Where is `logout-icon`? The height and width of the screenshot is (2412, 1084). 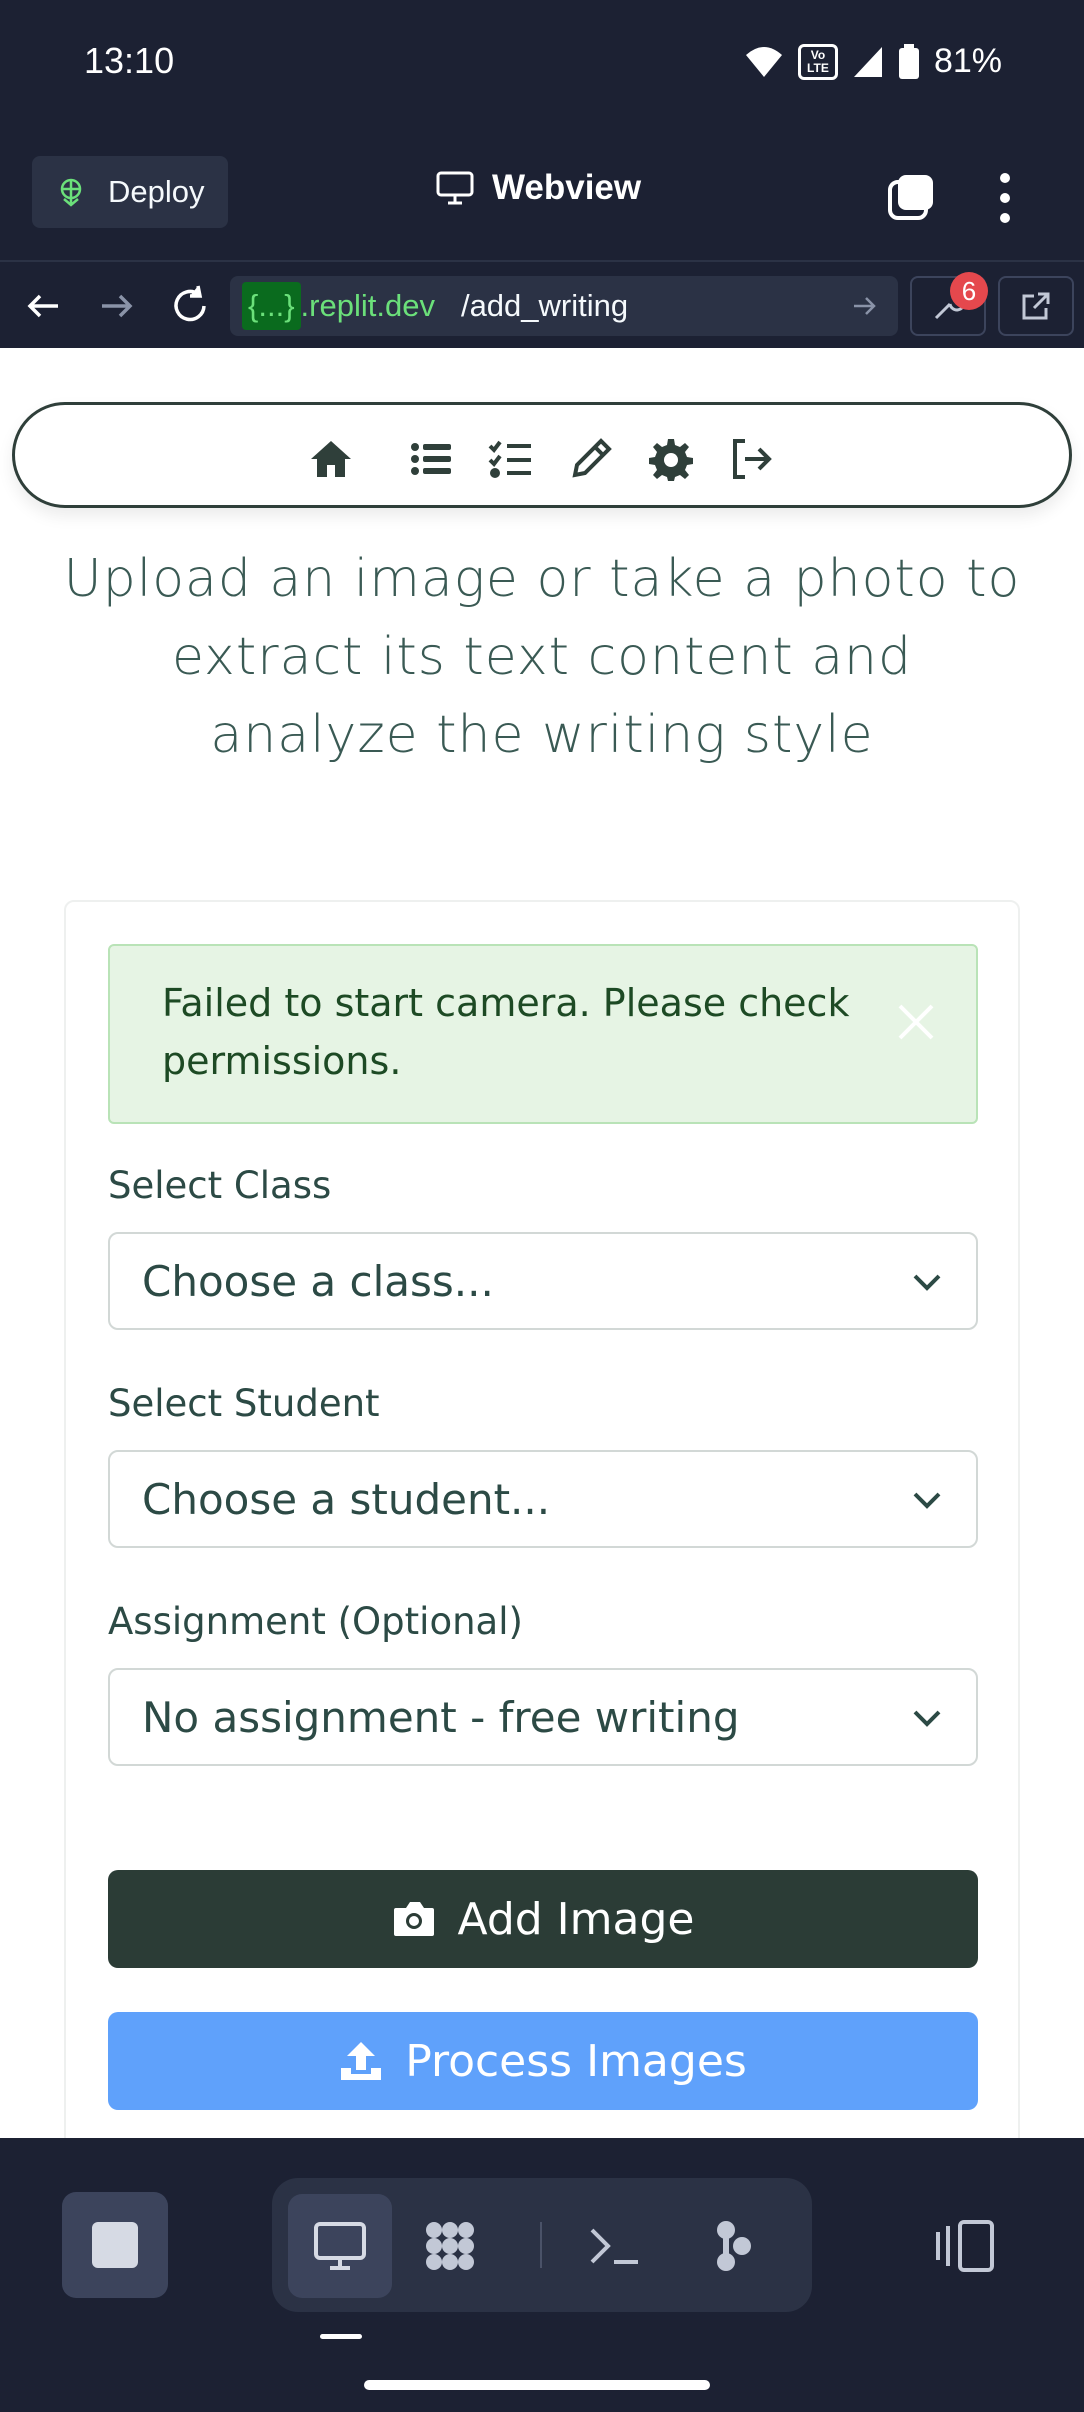
logout-icon is located at coordinates (751, 459).